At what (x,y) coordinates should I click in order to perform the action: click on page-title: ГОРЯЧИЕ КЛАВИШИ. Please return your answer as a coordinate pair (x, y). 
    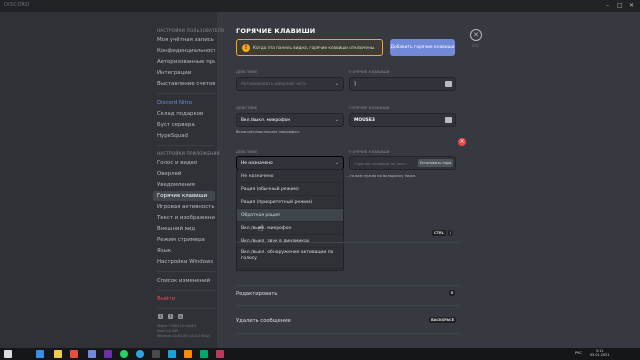
    Looking at the image, I should click on (276, 31).